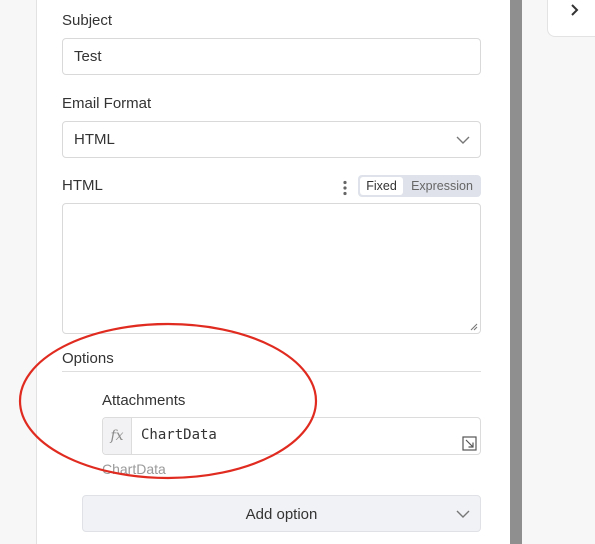 This screenshot has width=595, height=544. Describe the element at coordinates (291, 436) in the screenshot. I see `attachments-expression-input: fx ChartData` at that location.